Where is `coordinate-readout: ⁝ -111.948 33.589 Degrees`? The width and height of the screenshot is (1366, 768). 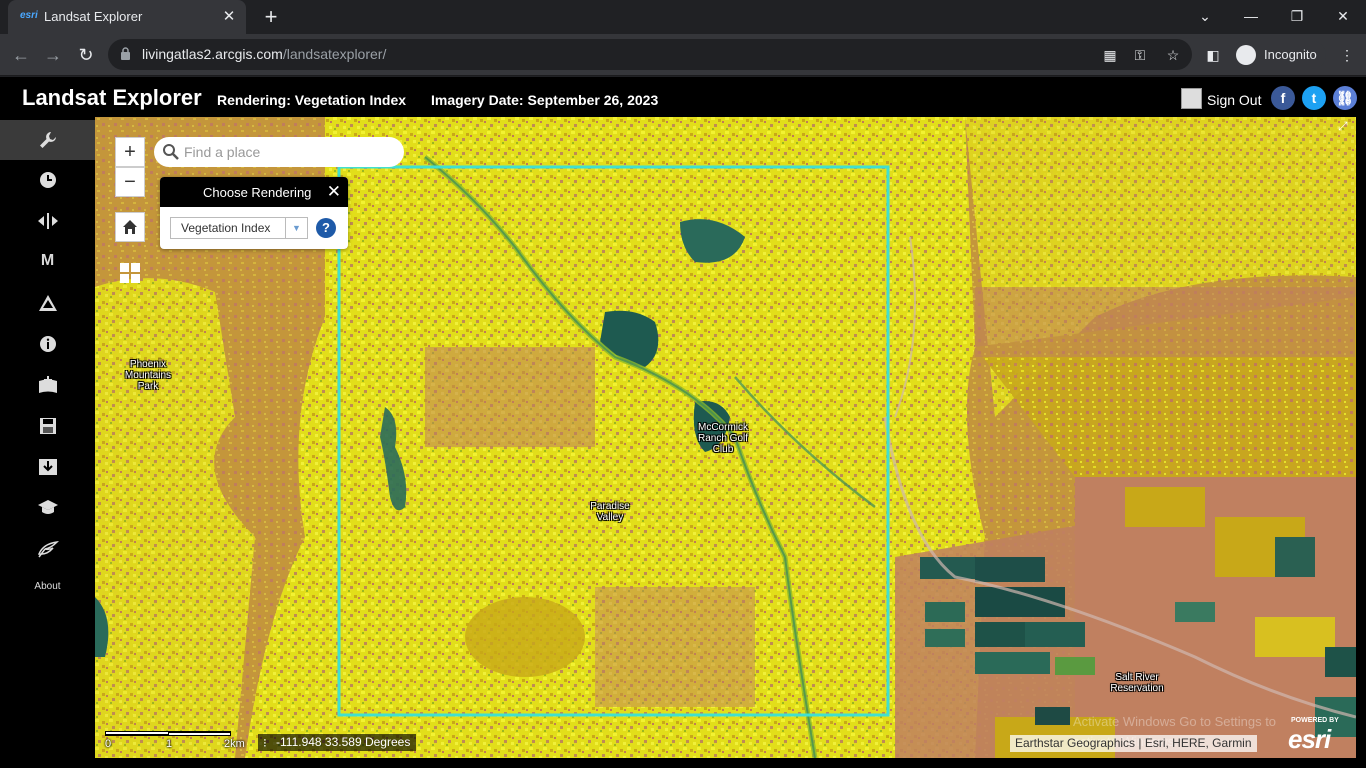
coordinate-readout: ⁝ -111.948 33.589 Degrees is located at coordinates (337, 742).